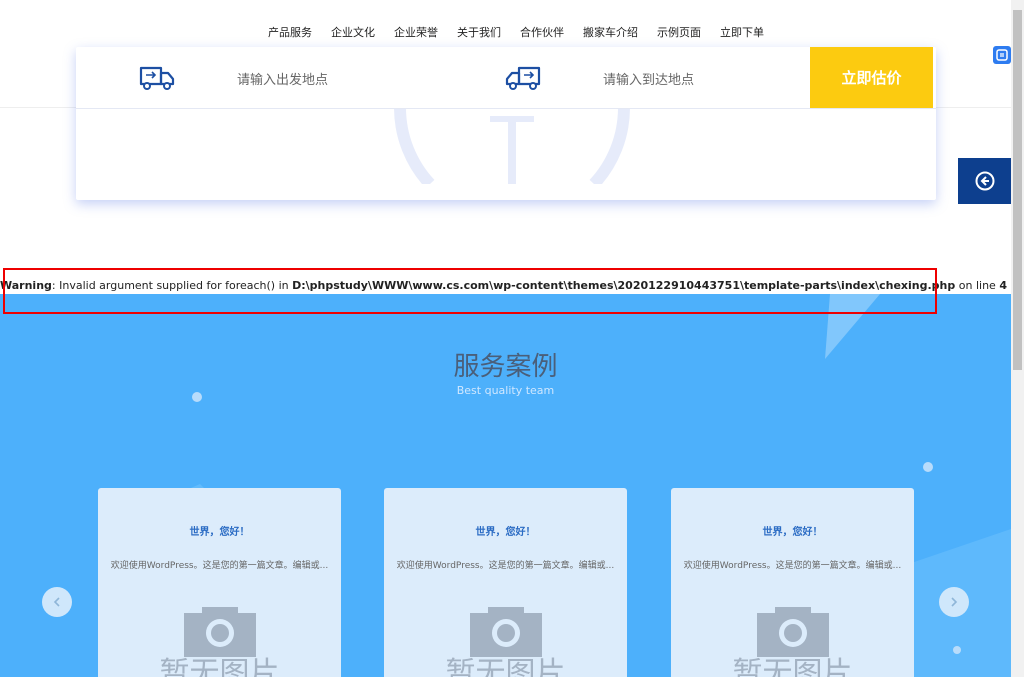 Image resolution: width=1024 pixels, height=677 pixels. Describe the element at coordinates (516, 32) in the screenshot. I see `nav-menu: 产品服务 企业文化 企业荣誉 关于我们 合作伙伴 搬家车介绍 示例页面 立即下单` at that location.